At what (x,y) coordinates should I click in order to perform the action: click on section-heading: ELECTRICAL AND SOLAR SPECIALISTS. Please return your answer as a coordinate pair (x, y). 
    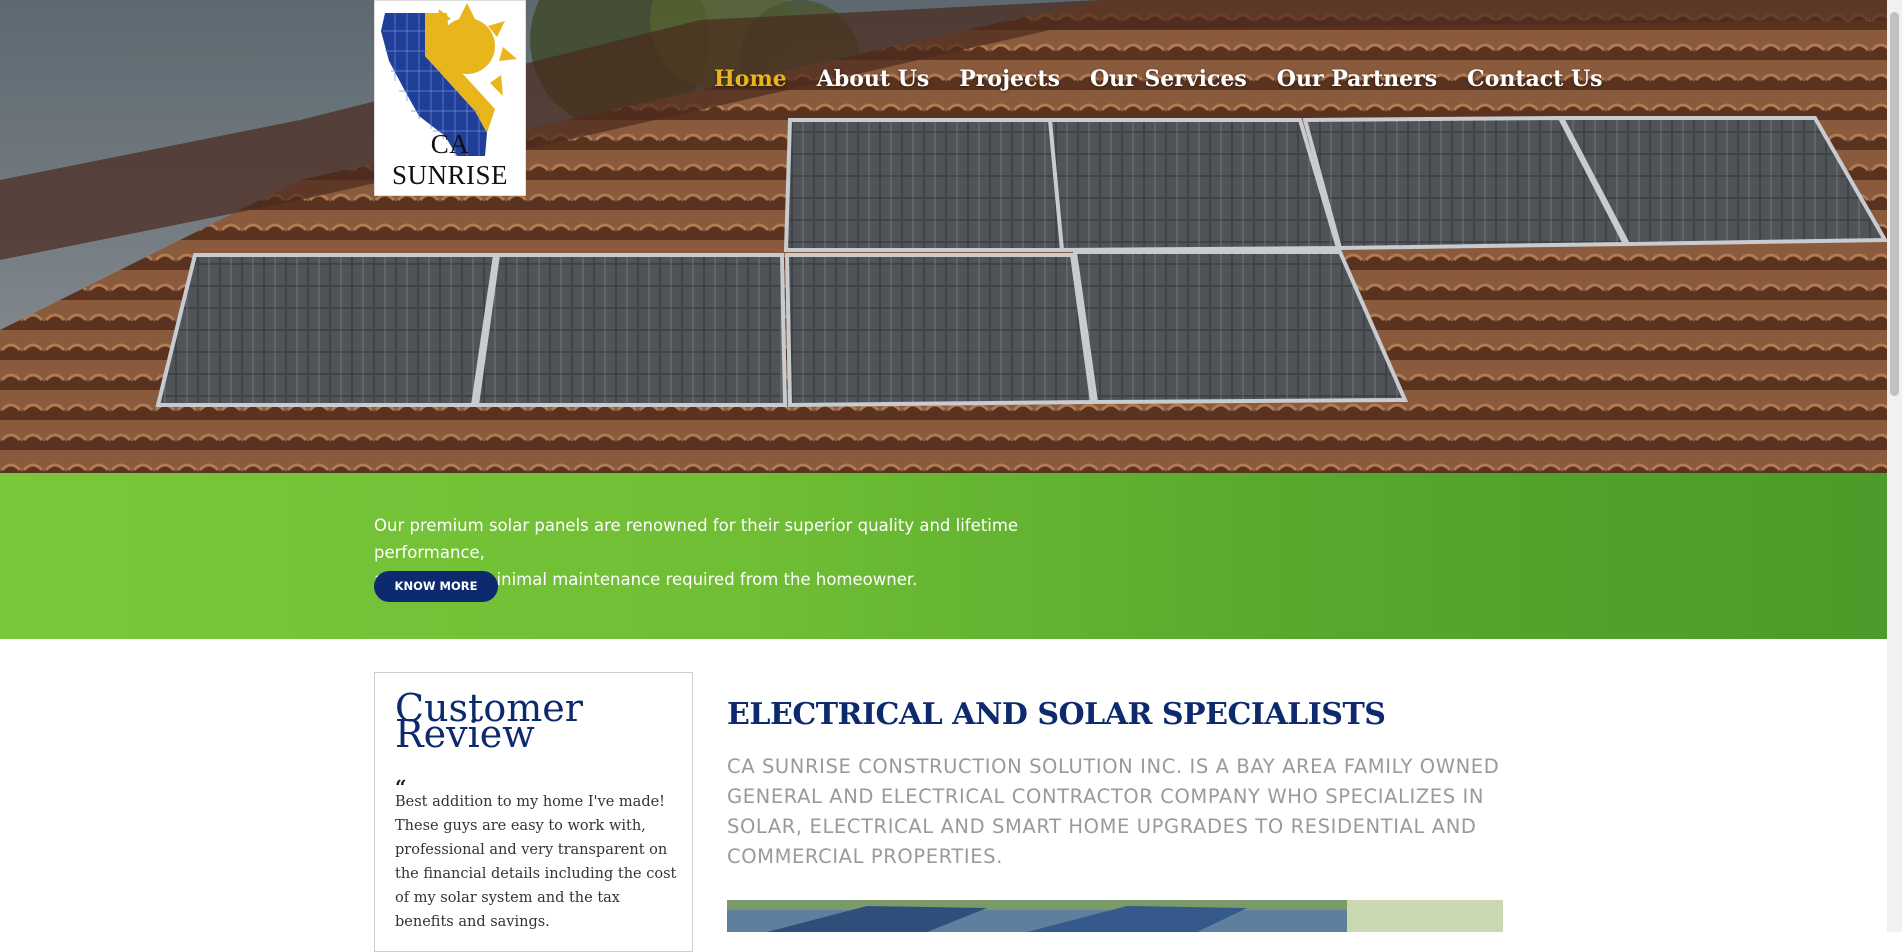
    Looking at the image, I should click on (1056, 714).